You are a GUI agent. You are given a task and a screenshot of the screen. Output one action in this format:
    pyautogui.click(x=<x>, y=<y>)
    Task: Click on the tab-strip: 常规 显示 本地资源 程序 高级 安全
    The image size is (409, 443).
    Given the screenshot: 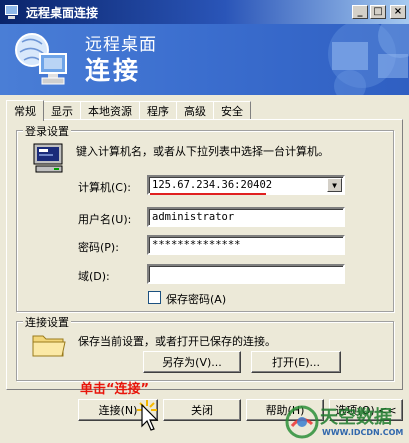 What is the action you would take?
    pyautogui.click(x=128, y=110)
    